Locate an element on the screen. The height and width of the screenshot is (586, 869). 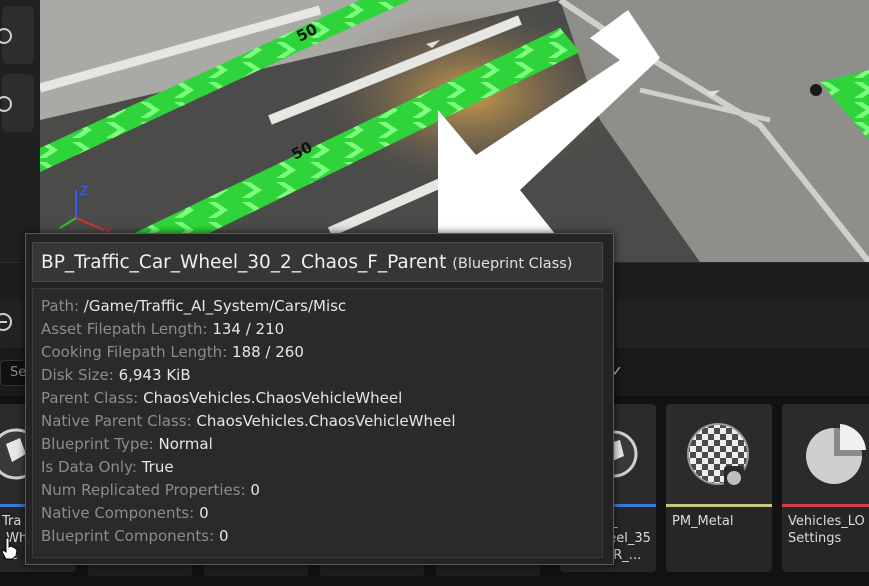
indicator-arrow-icon is located at coordinates (549, 125).